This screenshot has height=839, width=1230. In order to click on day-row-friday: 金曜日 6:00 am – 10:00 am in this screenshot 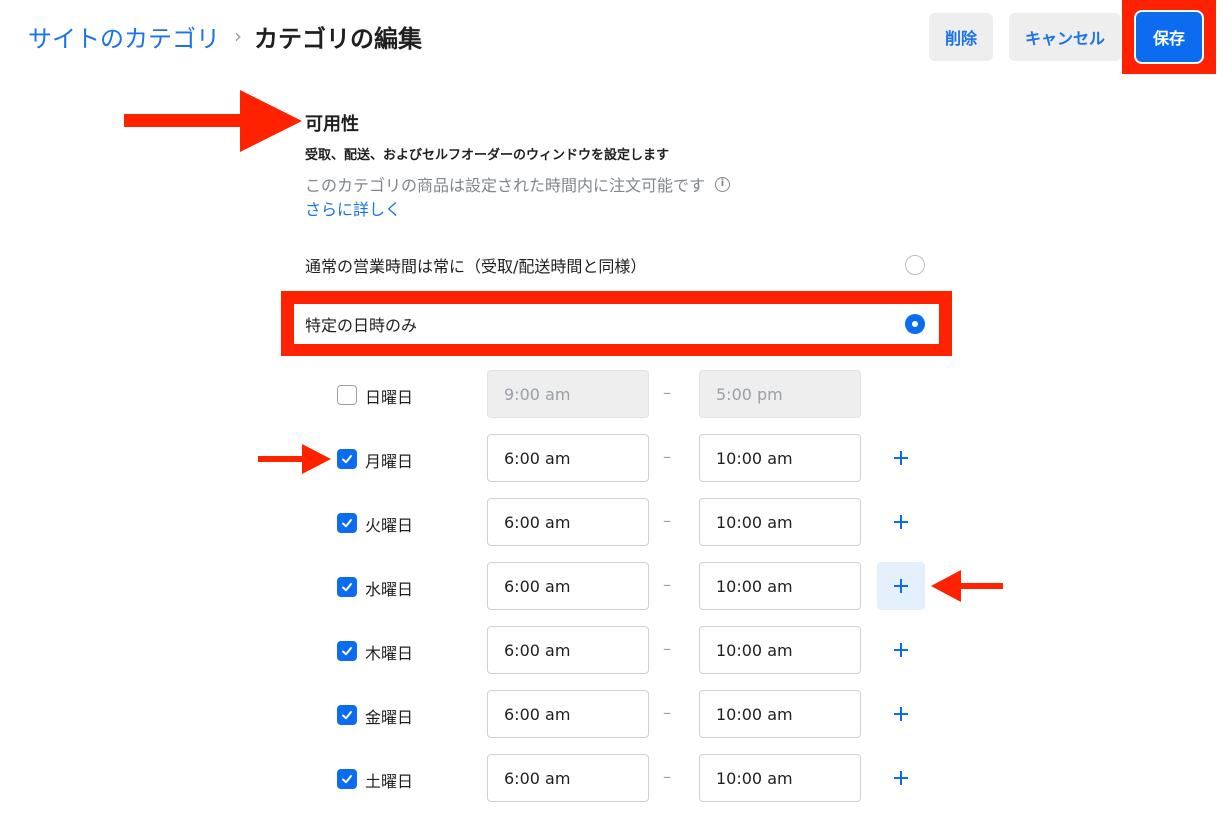, I will do `click(615, 714)`.